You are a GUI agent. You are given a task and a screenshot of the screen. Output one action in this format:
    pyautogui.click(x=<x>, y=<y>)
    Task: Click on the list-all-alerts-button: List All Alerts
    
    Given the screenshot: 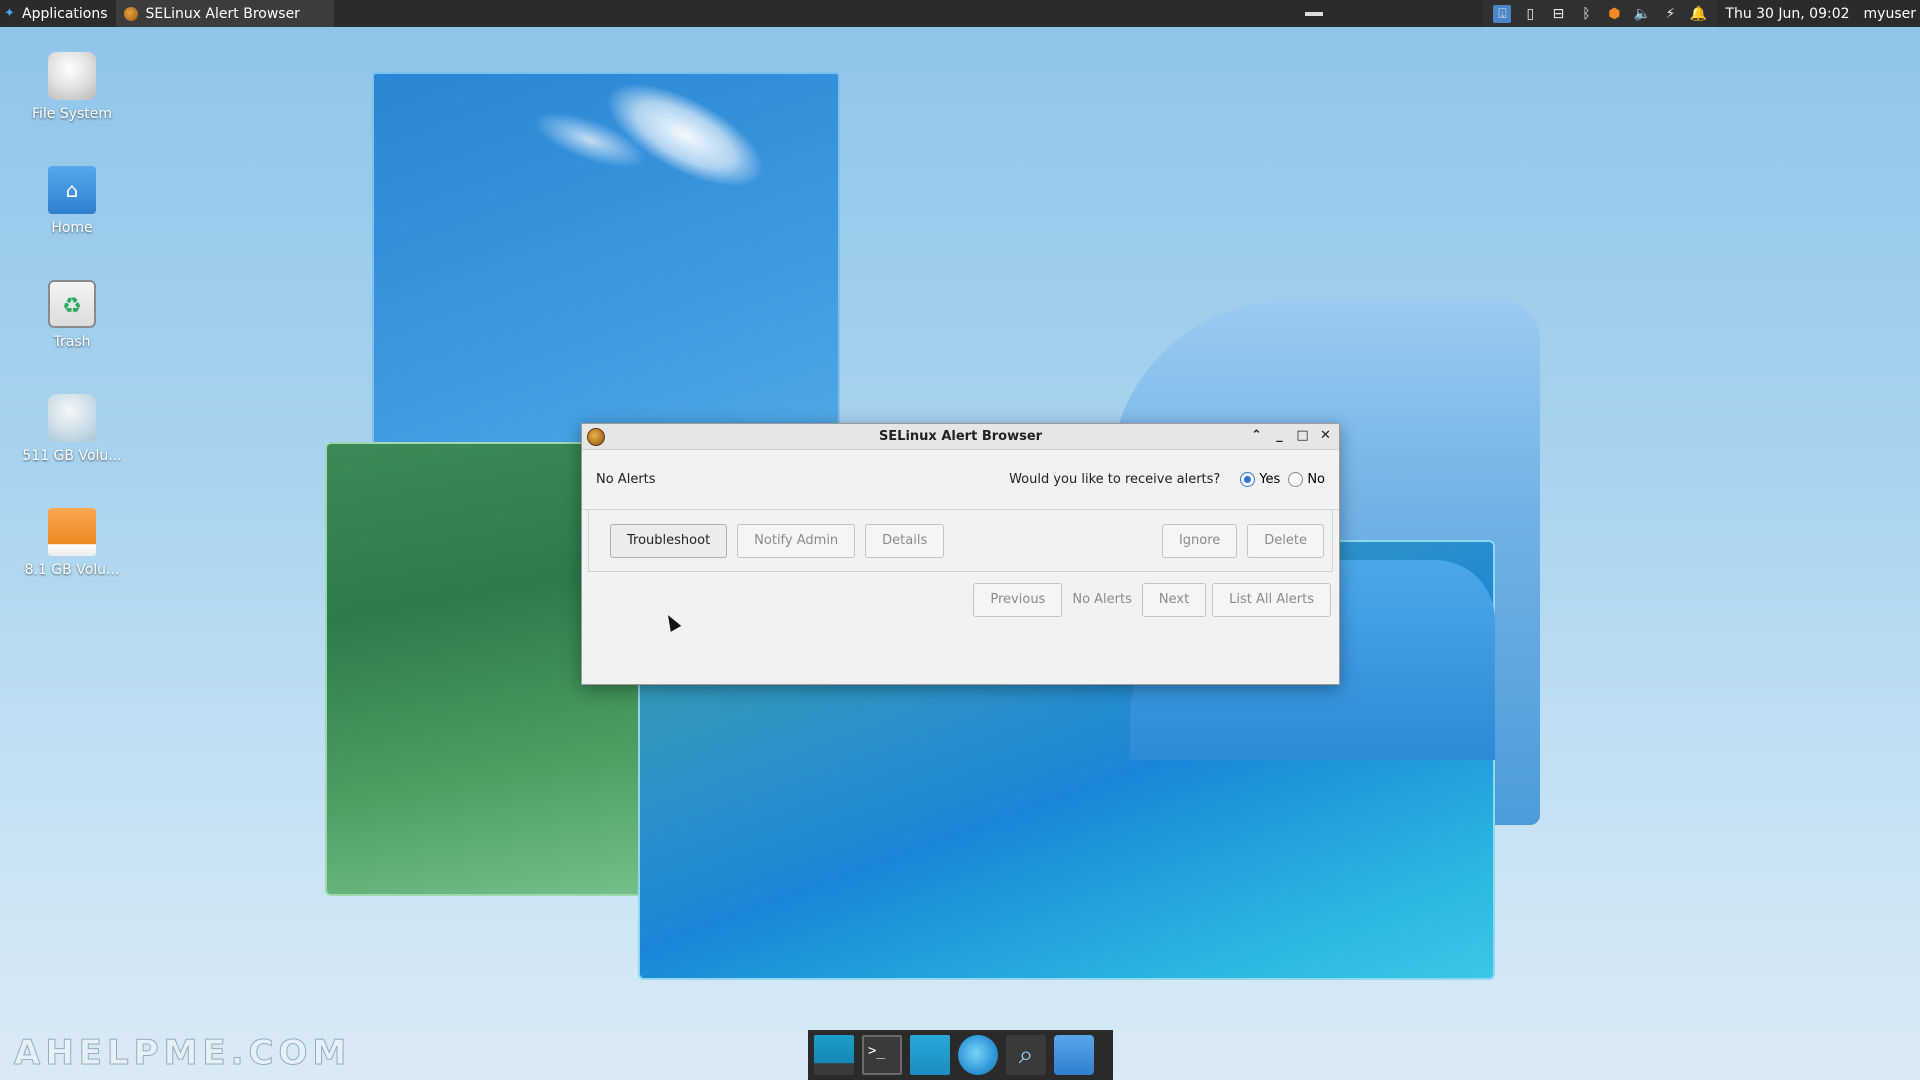 What is the action you would take?
    pyautogui.click(x=1271, y=599)
    